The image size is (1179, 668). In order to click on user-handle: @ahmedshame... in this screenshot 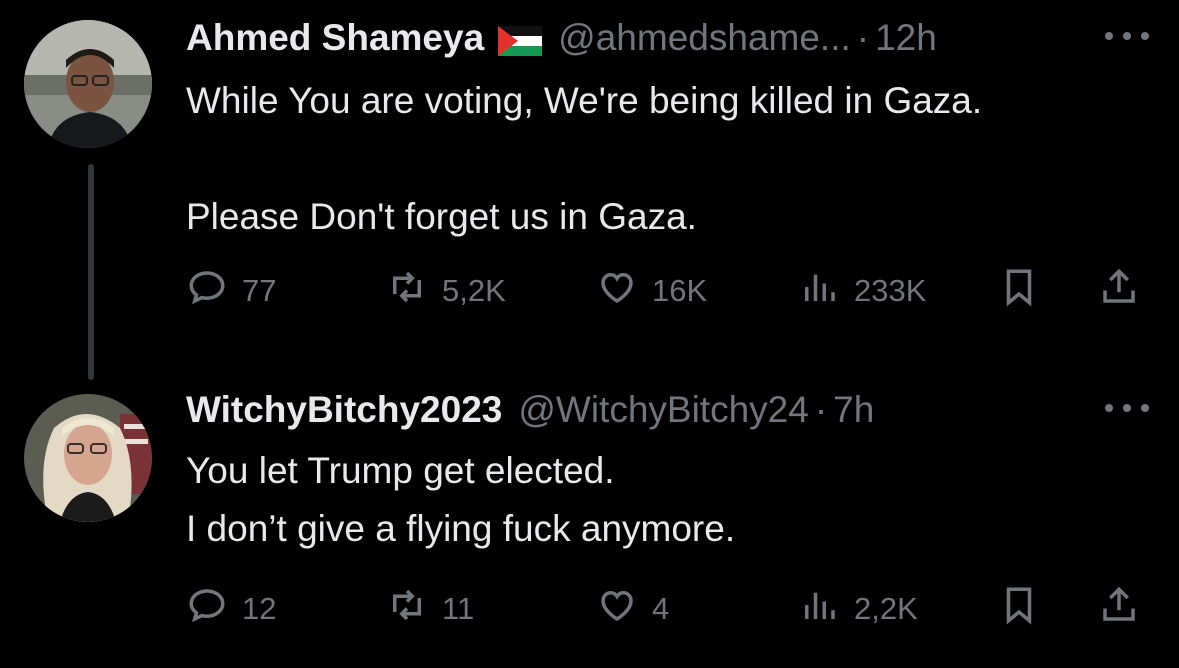, I will do `click(704, 38)`.